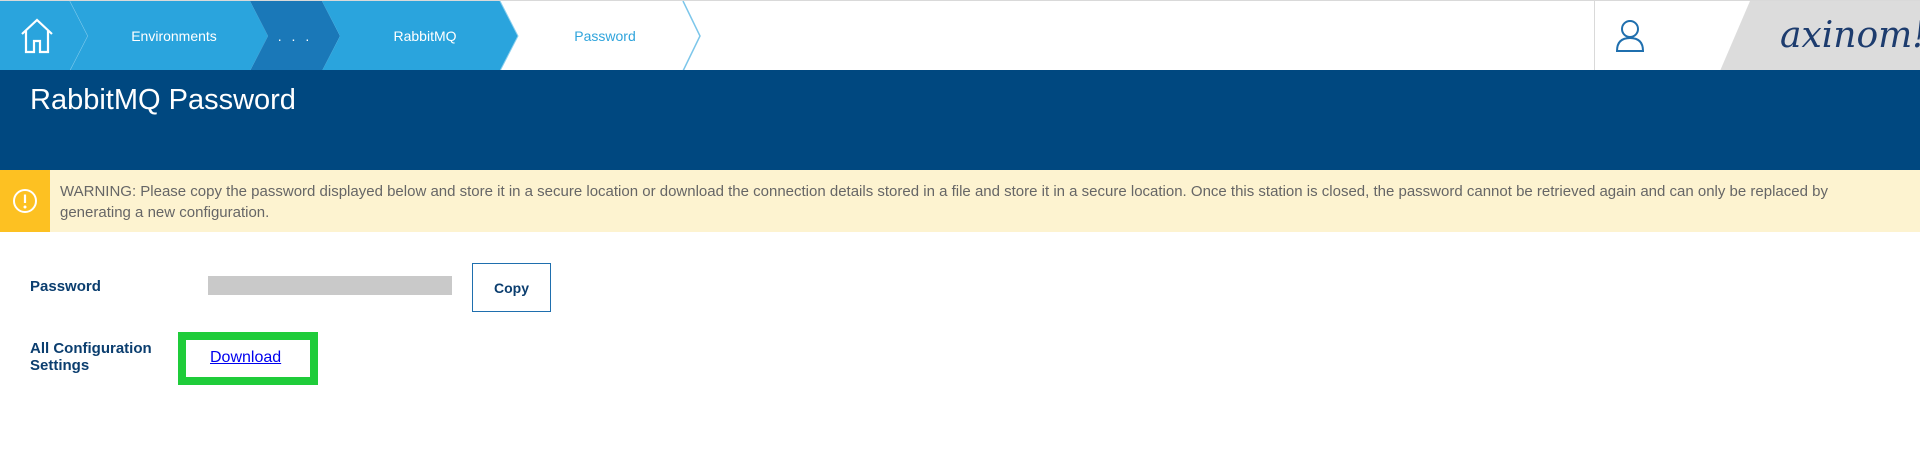 Image resolution: width=1920 pixels, height=451 pixels. I want to click on user-icon, so click(1630, 36).